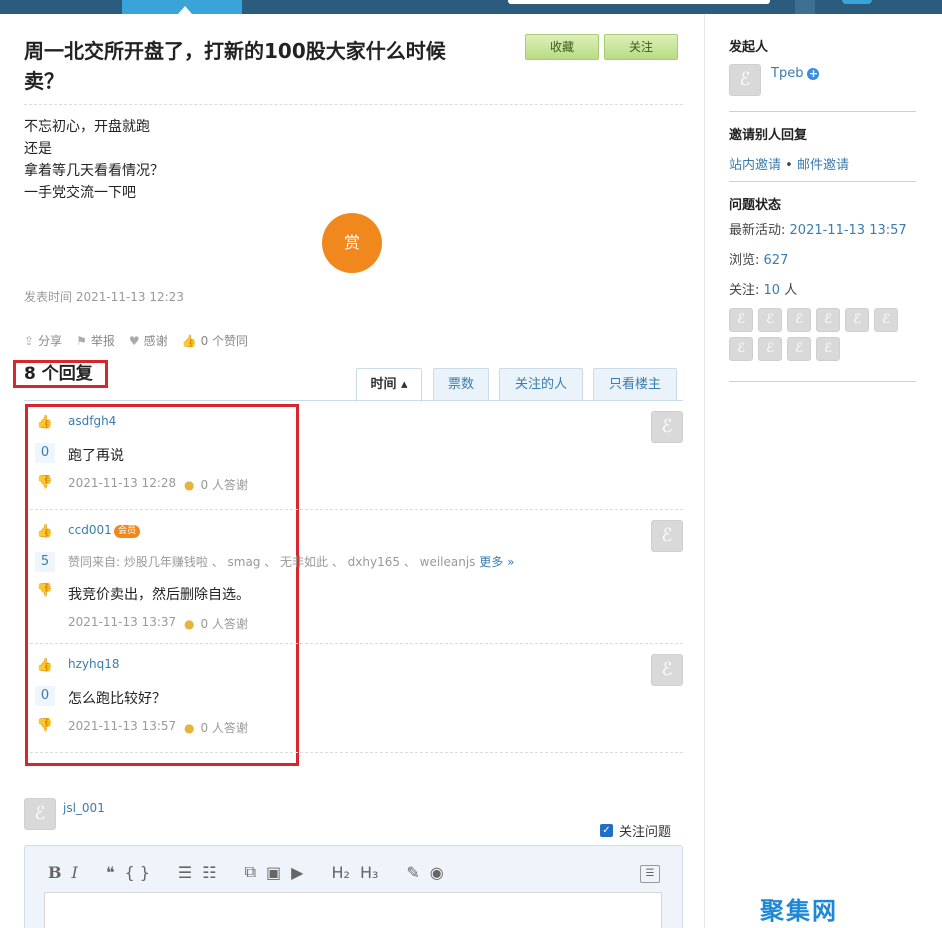 The image size is (942, 928). I want to click on question-title: 周一北交所开盘了，打新的100股大家什么时候卖？, so click(235, 66).